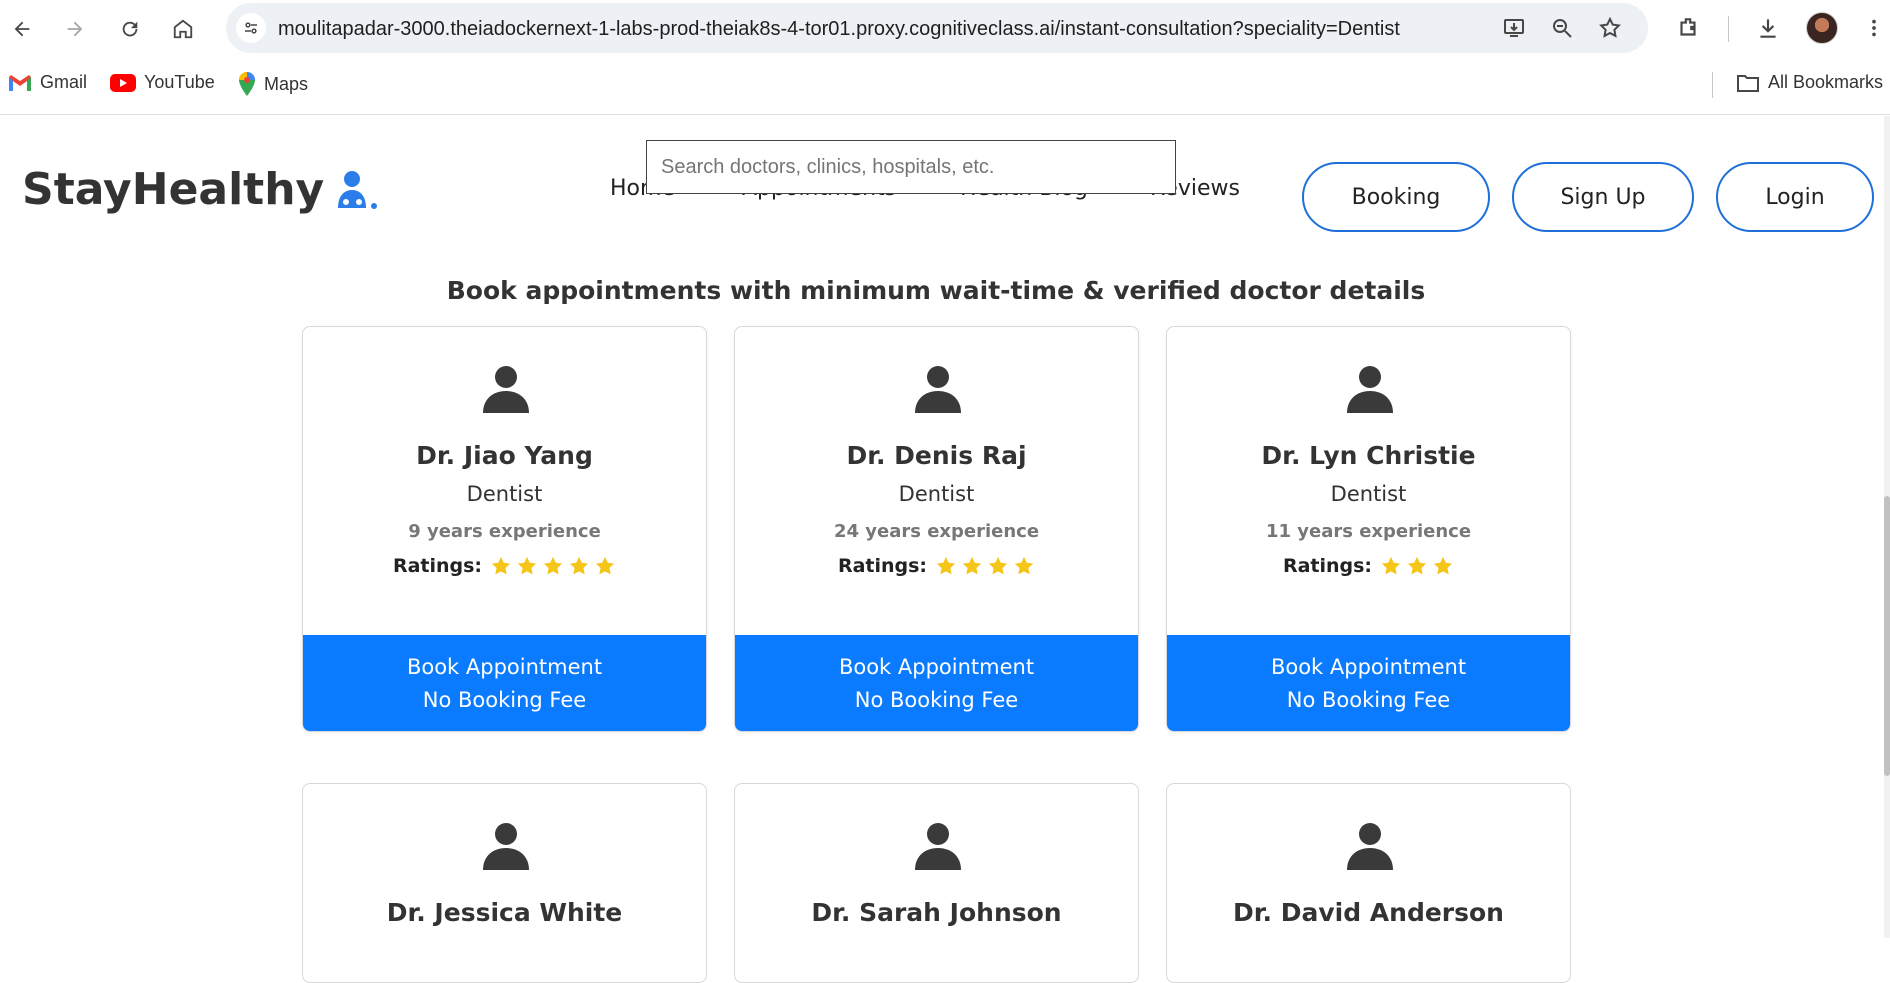 This screenshot has height=983, width=1890. I want to click on scrollbar-thumb, so click(1887, 636).